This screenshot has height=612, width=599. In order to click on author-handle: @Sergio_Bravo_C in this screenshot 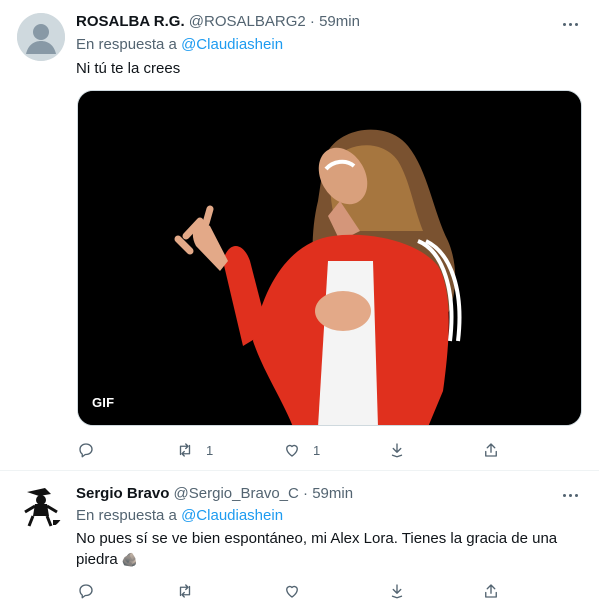, I will do `click(236, 493)`.